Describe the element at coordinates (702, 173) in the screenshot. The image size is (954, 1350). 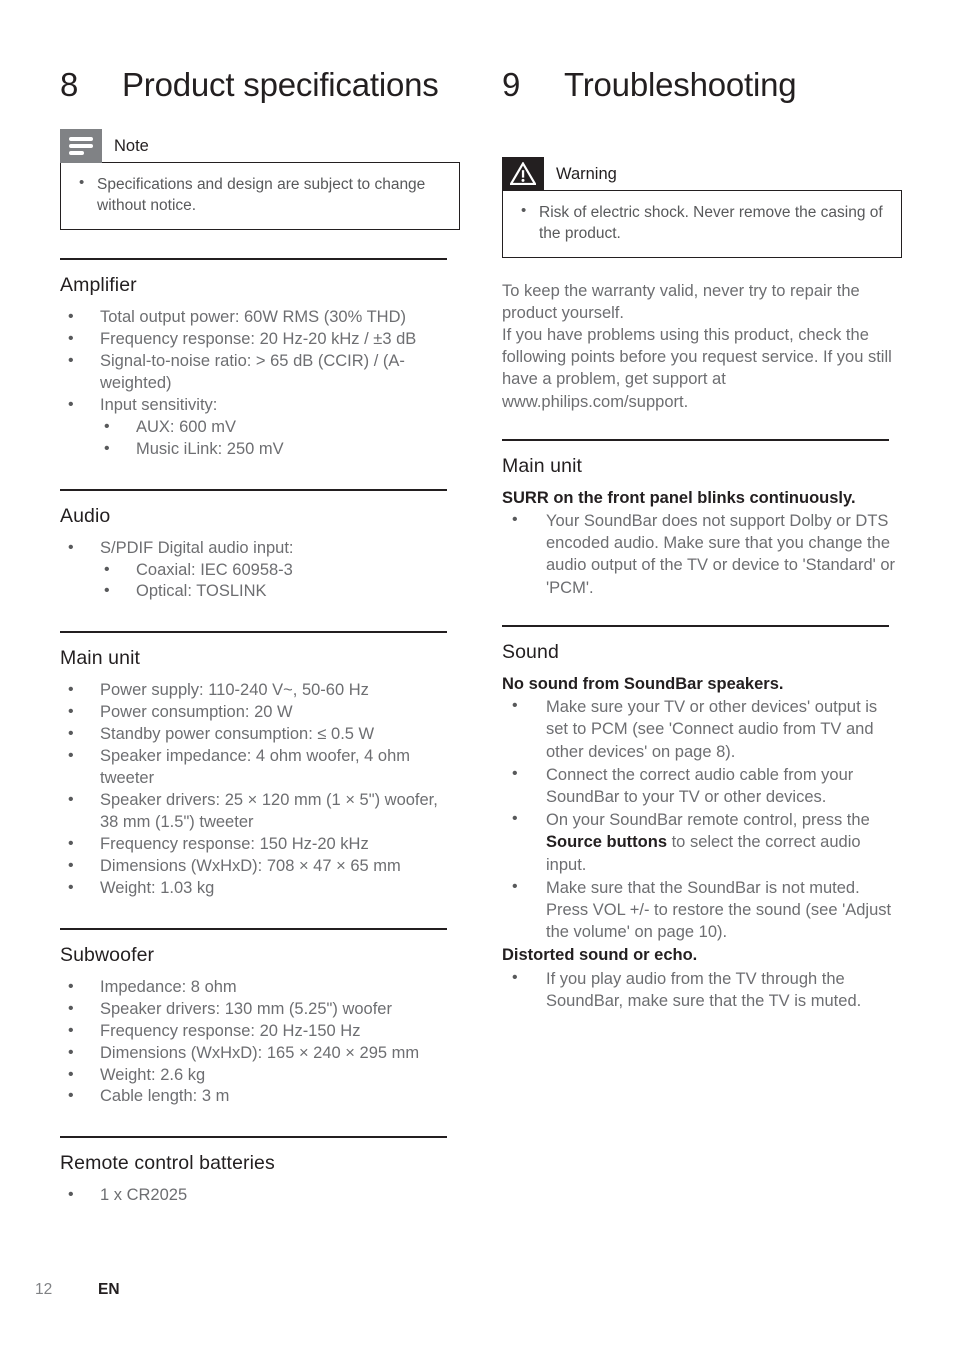
I see `warning-callout-header: Warning` at that location.